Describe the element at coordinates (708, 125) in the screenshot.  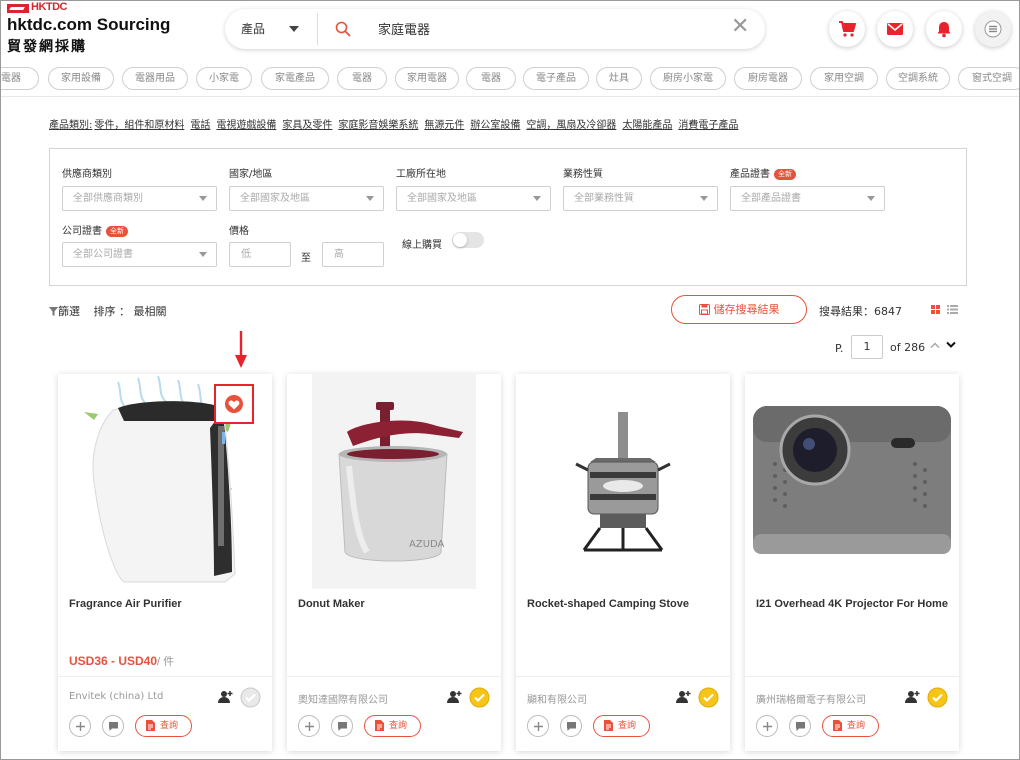
I see `category-link: 消費電子產品` at that location.